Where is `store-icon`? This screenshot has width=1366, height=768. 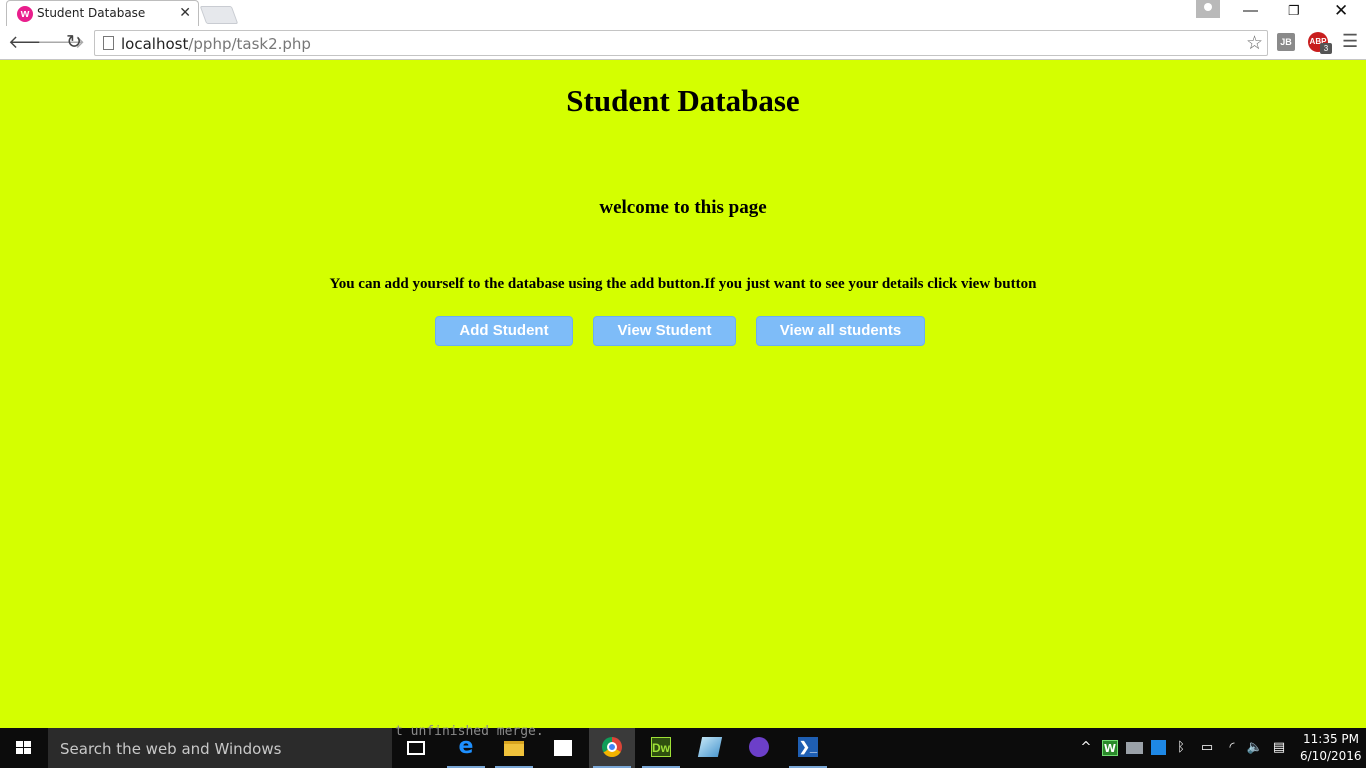
store-icon is located at coordinates (563, 748).